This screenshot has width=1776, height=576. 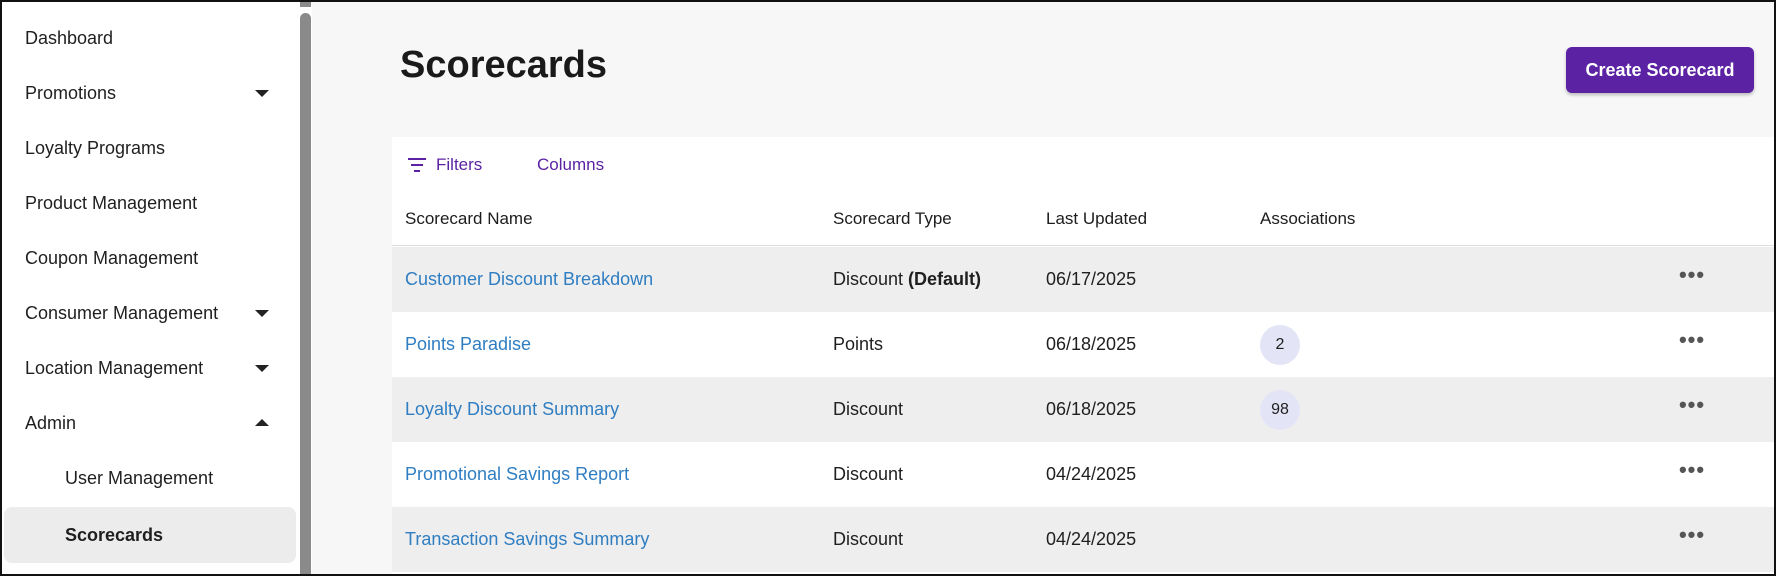 I want to click on scorecard-type-value: Discount, so click(x=868, y=279).